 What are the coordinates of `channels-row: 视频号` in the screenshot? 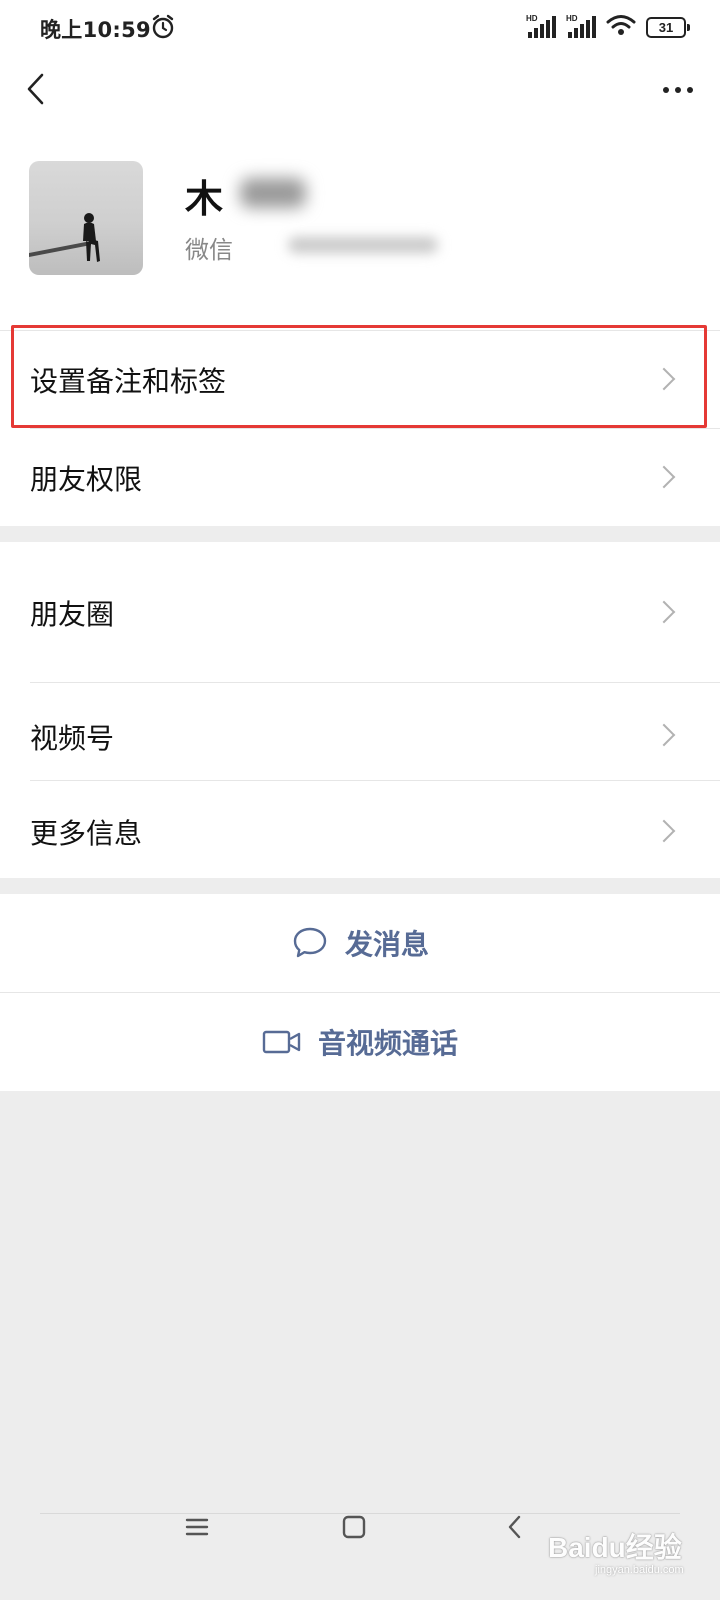 It's located at (360, 731).